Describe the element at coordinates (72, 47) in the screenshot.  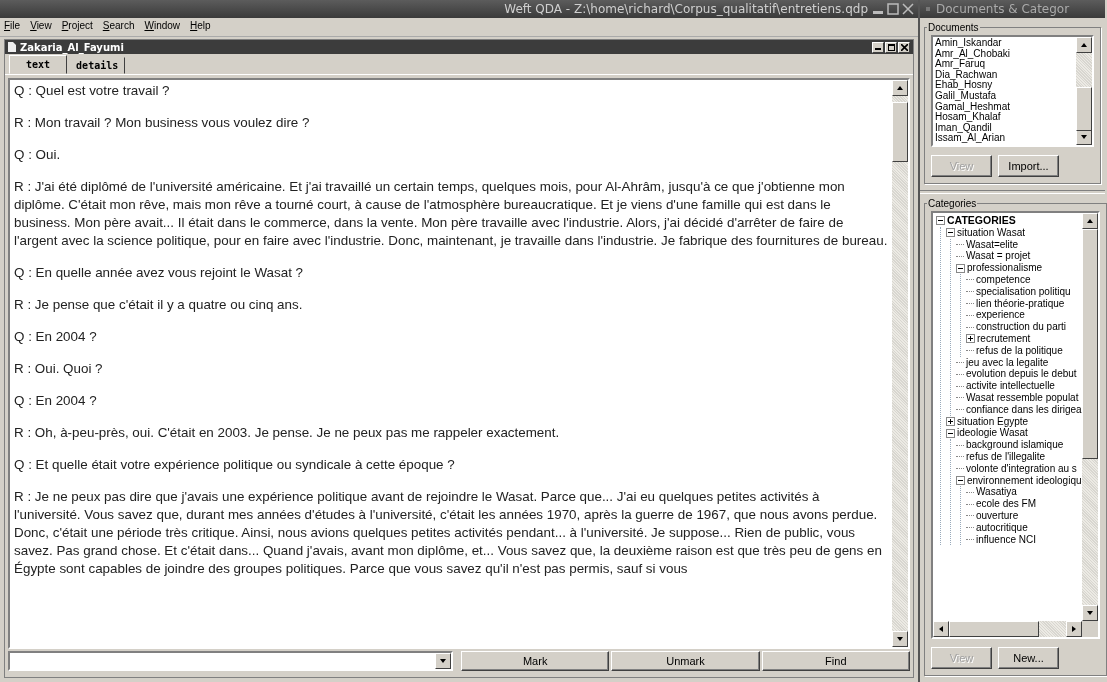
I see `document-title: Zakaria_Al_Fayumi` at that location.